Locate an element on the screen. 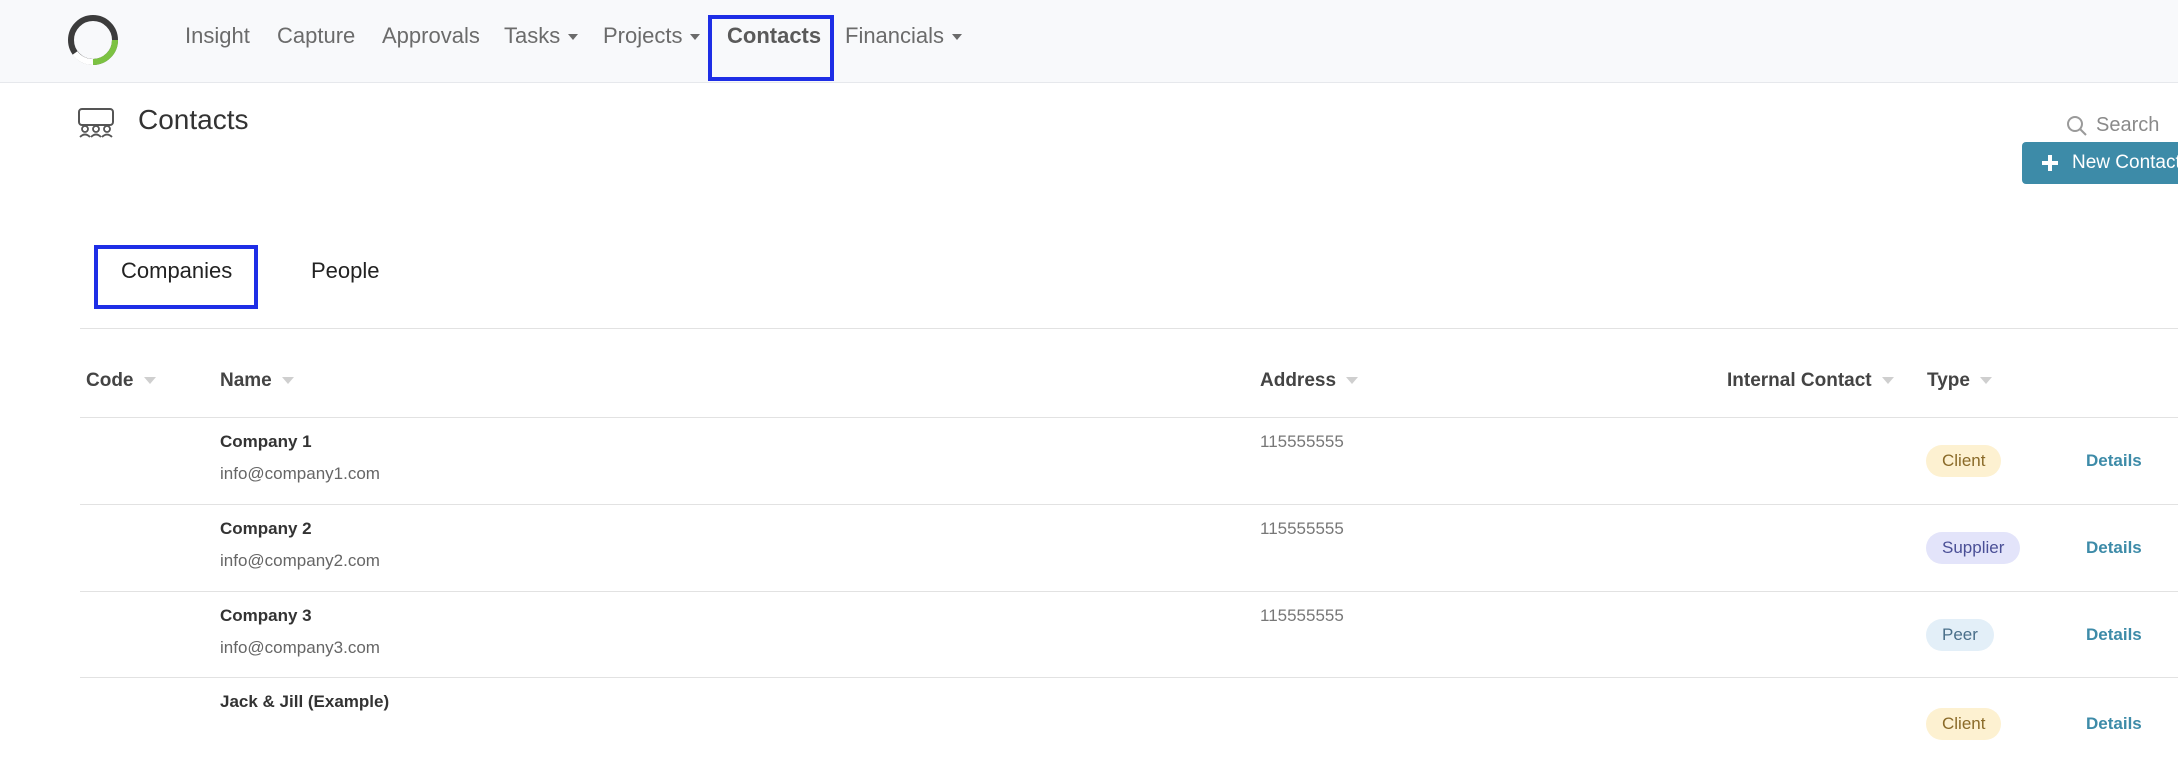  column-header-code-label: Code is located at coordinates (110, 380).